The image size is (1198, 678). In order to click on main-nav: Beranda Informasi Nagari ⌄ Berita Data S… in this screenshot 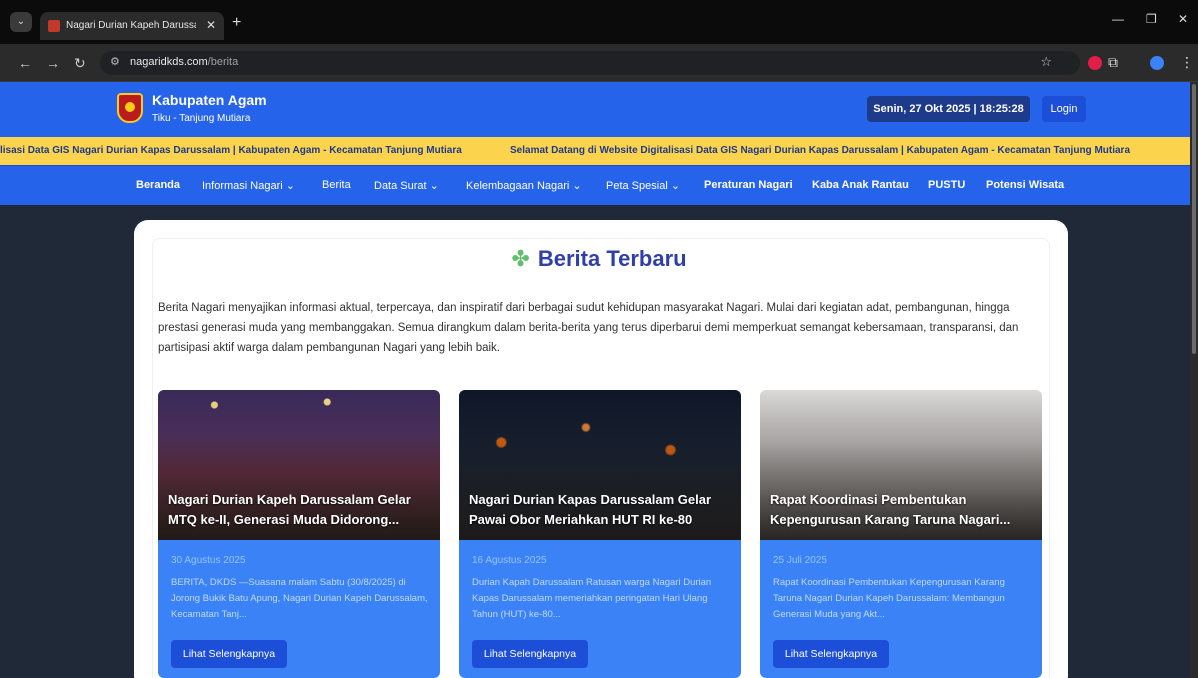, I will do `click(599, 185)`.